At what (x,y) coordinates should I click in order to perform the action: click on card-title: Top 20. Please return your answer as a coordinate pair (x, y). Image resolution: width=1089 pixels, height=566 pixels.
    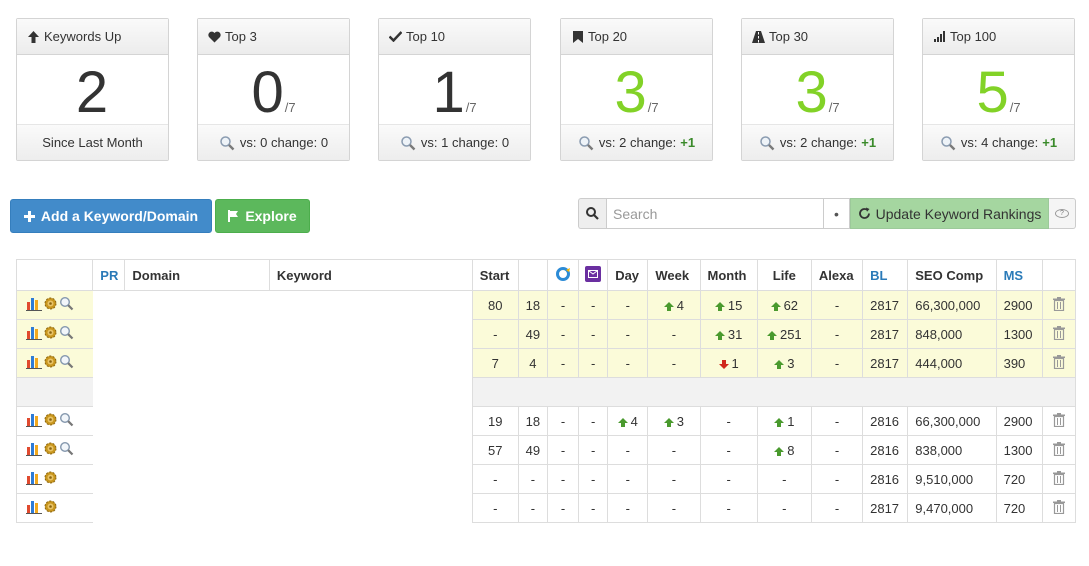
    Looking at the image, I should click on (608, 36).